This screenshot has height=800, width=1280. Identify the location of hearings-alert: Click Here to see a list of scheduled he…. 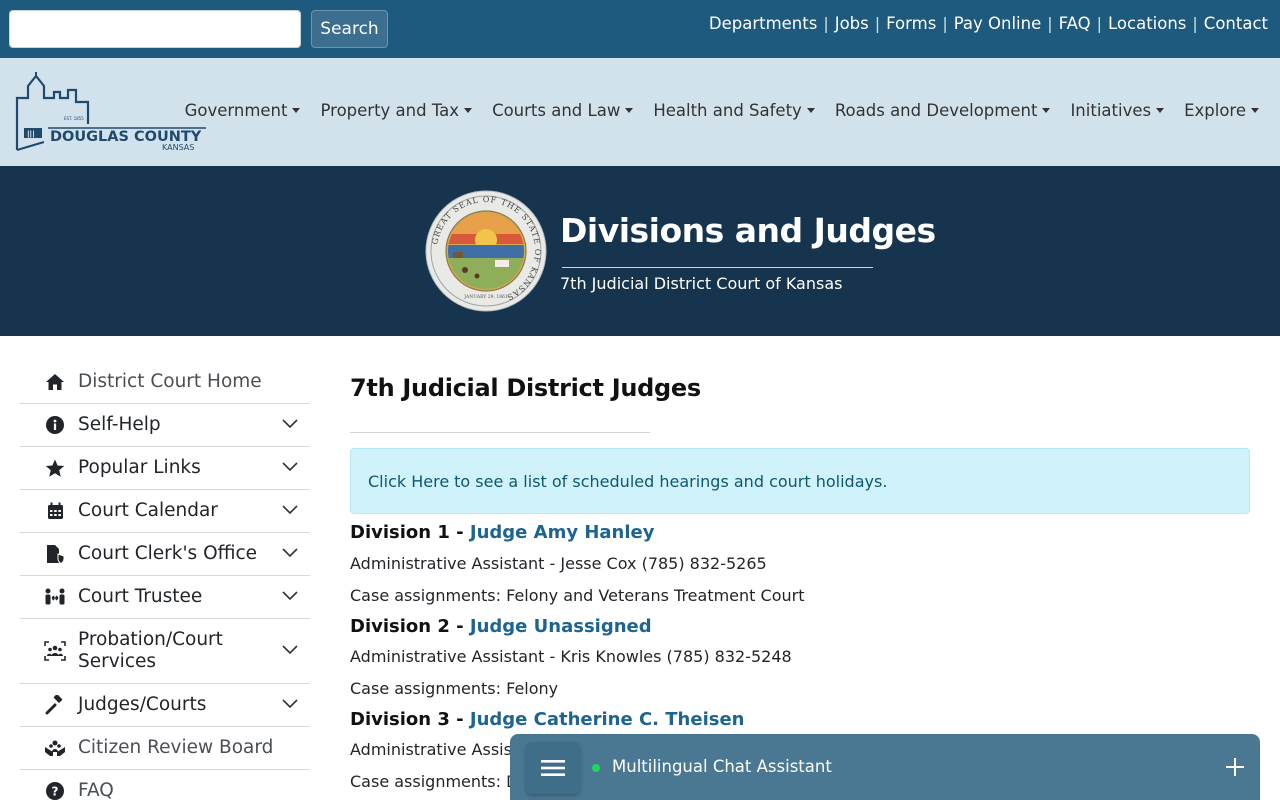
(800, 481).